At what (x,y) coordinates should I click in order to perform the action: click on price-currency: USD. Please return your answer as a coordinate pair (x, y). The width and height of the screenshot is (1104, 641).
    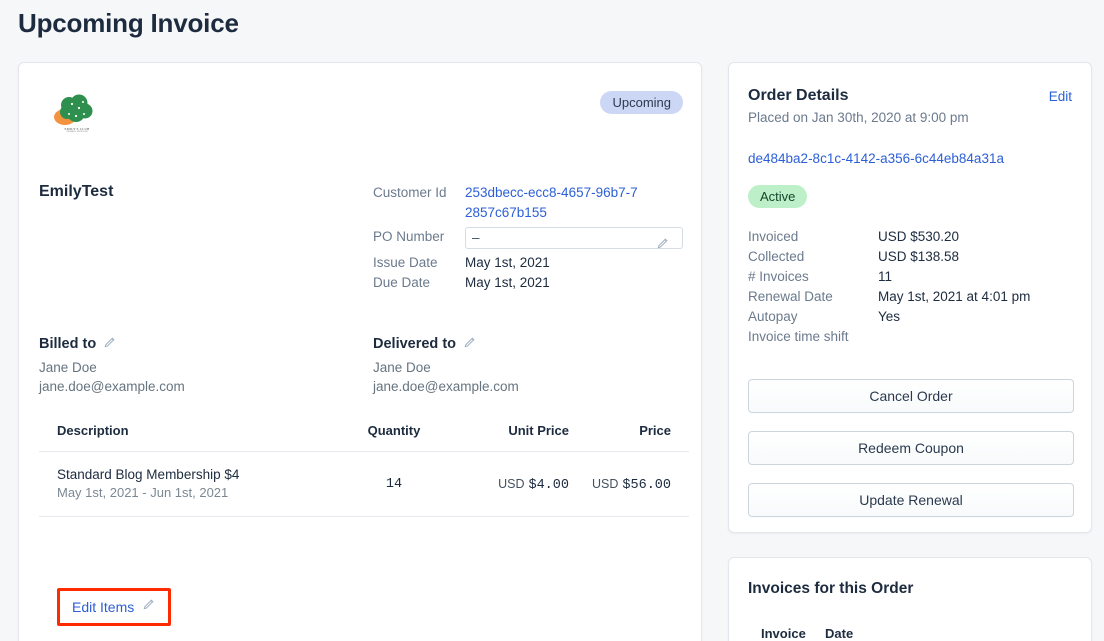
    Looking at the image, I should click on (605, 484).